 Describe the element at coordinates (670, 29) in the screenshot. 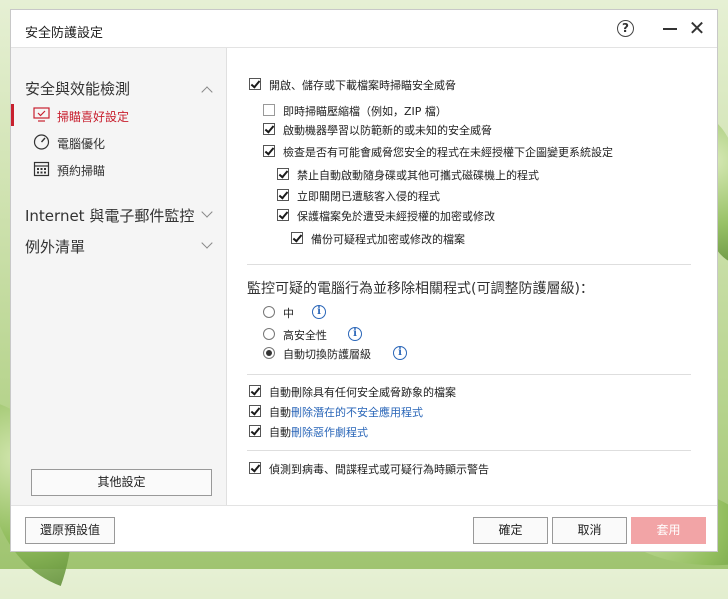

I see `minimize-icon` at that location.